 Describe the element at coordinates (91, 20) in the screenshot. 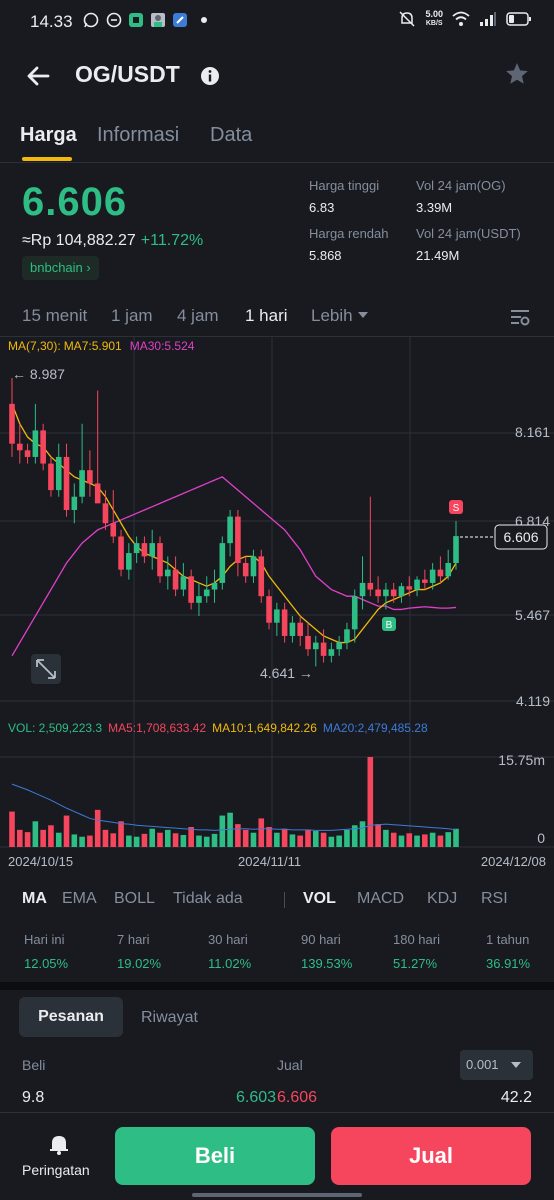

I see `whatsapp-icon` at that location.